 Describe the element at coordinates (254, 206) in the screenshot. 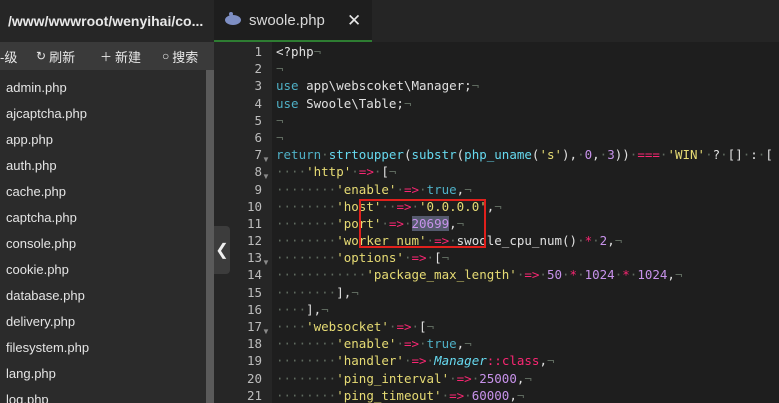

I see `line-number: 10` at that location.